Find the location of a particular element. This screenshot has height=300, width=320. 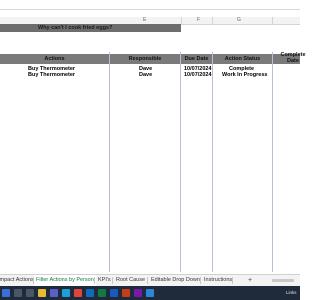

header-actions: Actions is located at coordinates (54, 59).